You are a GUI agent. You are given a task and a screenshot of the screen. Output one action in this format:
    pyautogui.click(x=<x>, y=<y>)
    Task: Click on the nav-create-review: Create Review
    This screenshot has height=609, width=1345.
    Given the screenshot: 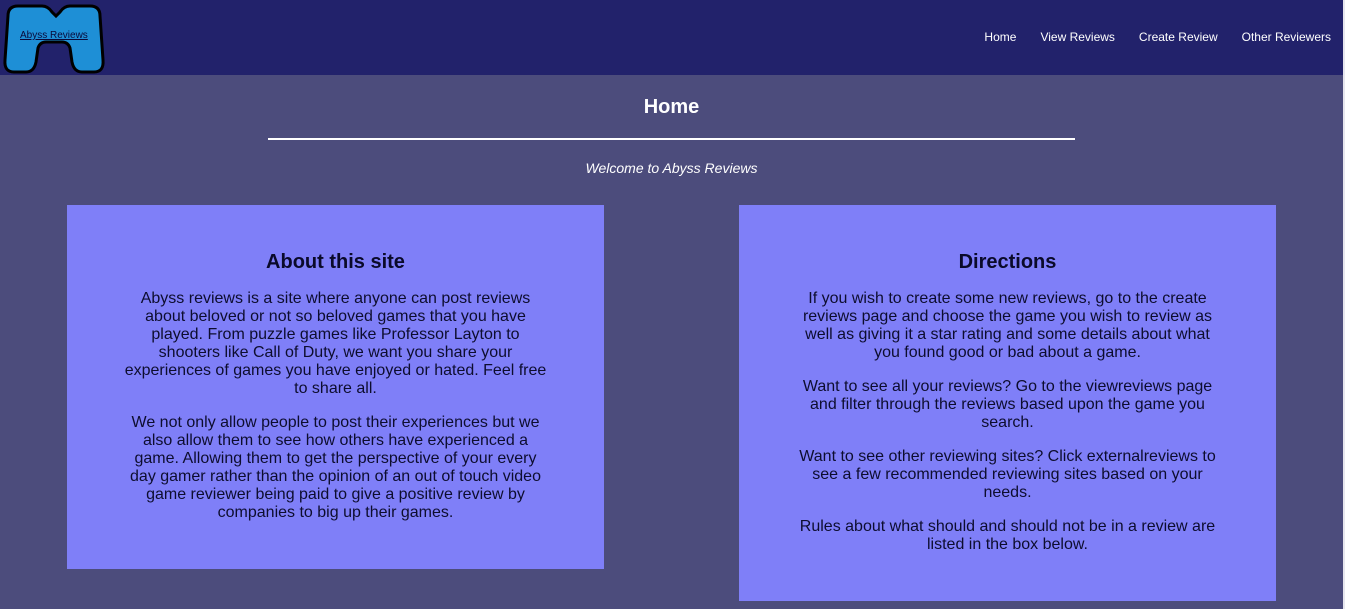 What is the action you would take?
    pyautogui.click(x=1178, y=37)
    